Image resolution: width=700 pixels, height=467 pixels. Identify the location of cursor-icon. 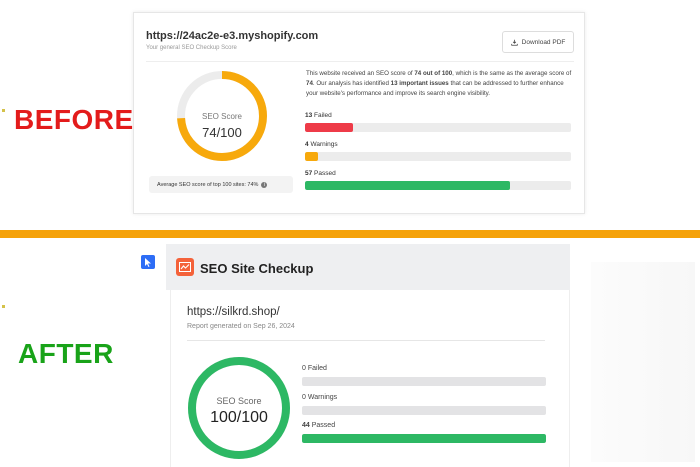
(148, 262).